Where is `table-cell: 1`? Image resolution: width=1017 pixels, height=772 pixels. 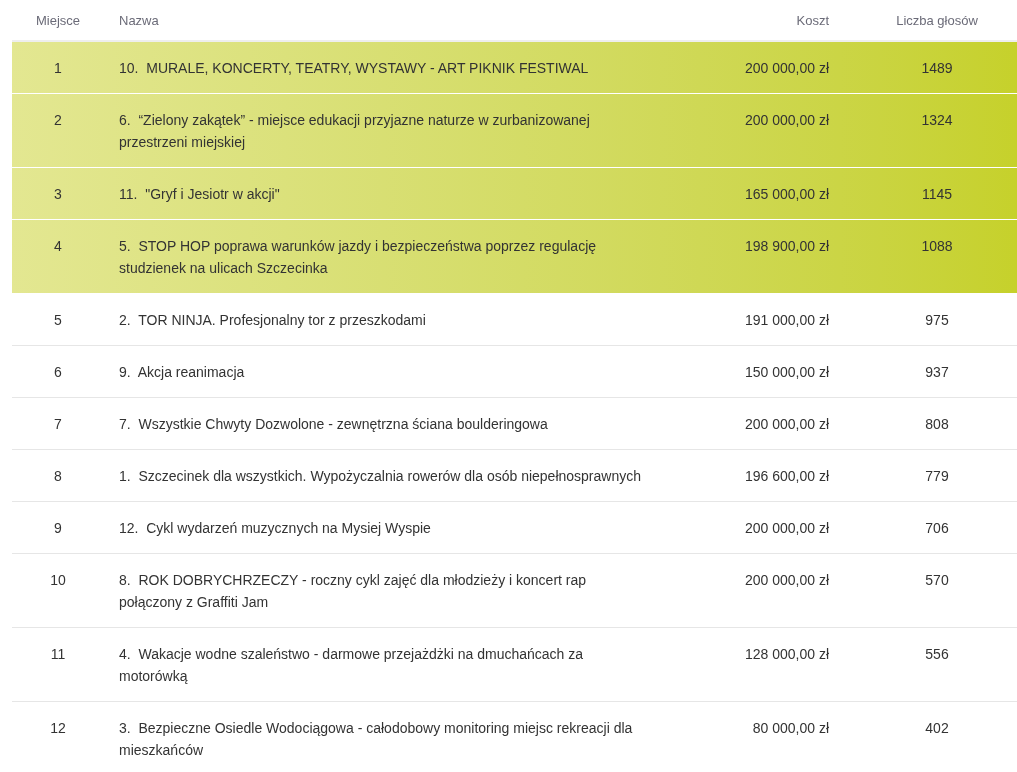 table-cell: 1 is located at coordinates (58, 68).